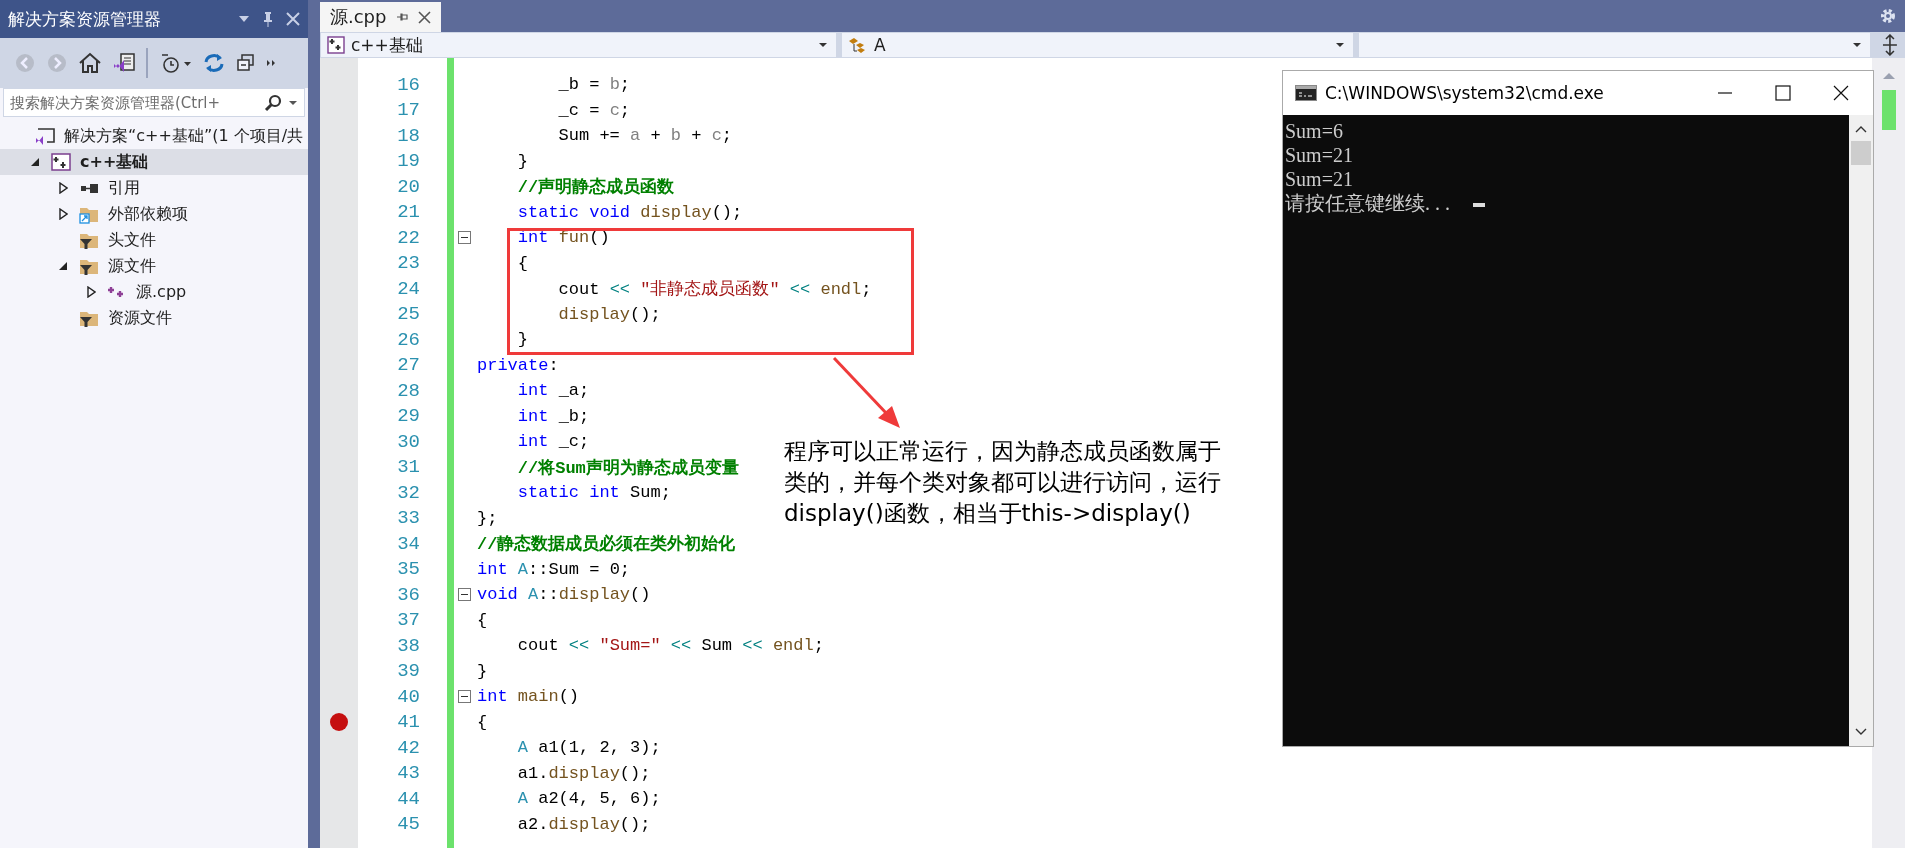  I want to click on code-line: int A::Sum = 0;, so click(554, 569).